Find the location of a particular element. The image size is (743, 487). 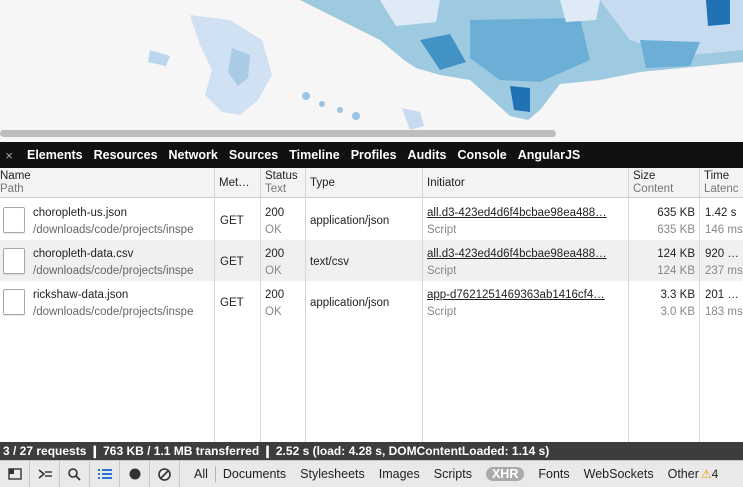

warning-count: 4 is located at coordinates (715, 474).